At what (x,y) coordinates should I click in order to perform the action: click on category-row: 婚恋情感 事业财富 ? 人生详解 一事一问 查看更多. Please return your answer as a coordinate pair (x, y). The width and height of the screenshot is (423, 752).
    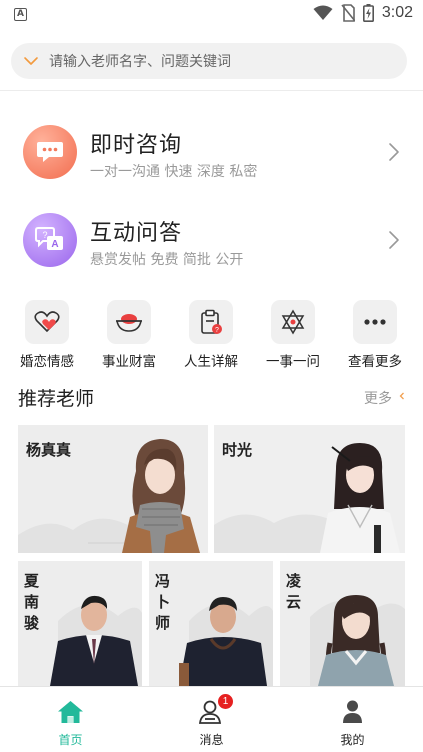
    Looking at the image, I should click on (211, 335).